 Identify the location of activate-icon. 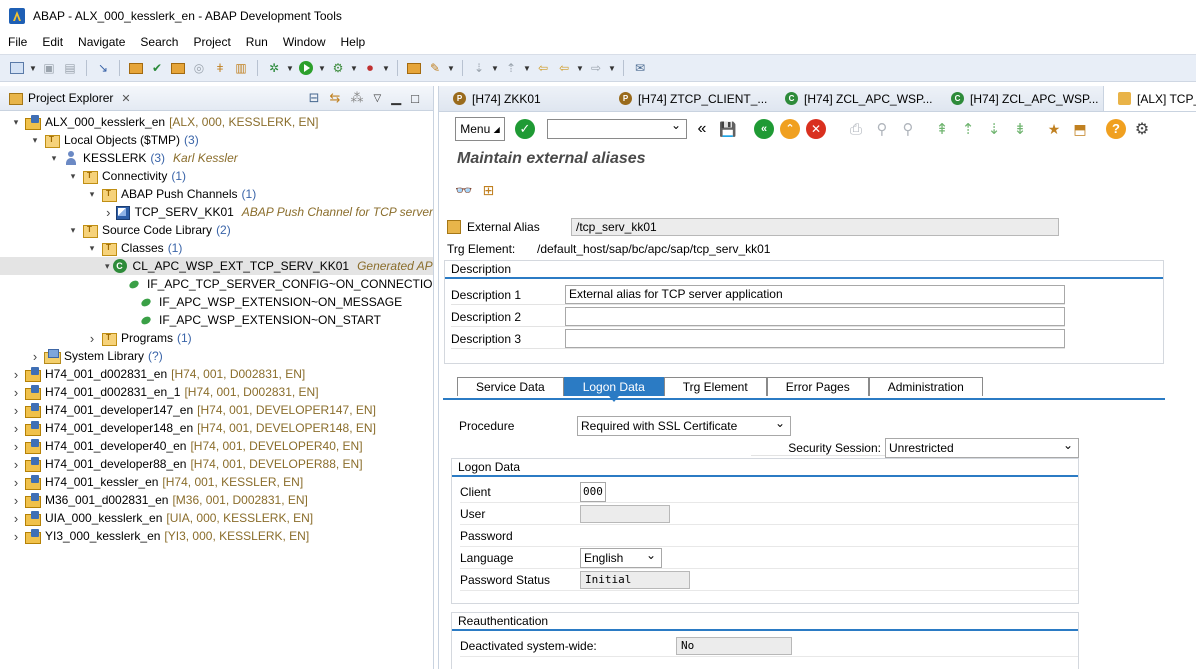
(178, 68).